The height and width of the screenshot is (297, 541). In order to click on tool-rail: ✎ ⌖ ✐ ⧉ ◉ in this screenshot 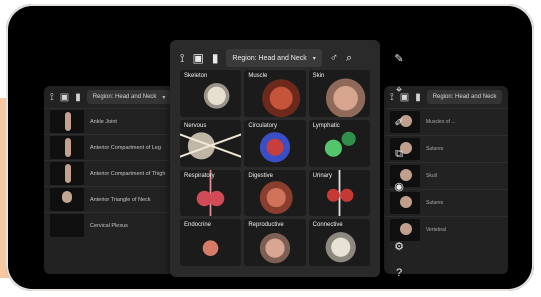, I will do `click(399, 161)`.